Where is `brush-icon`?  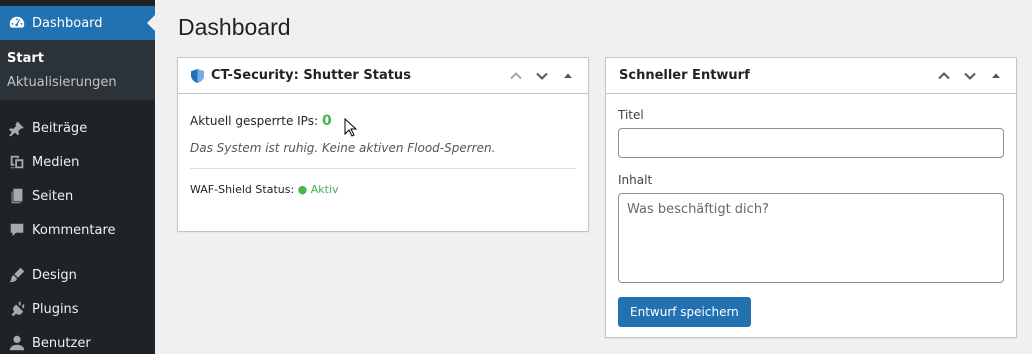
brush-icon is located at coordinates (17, 275).